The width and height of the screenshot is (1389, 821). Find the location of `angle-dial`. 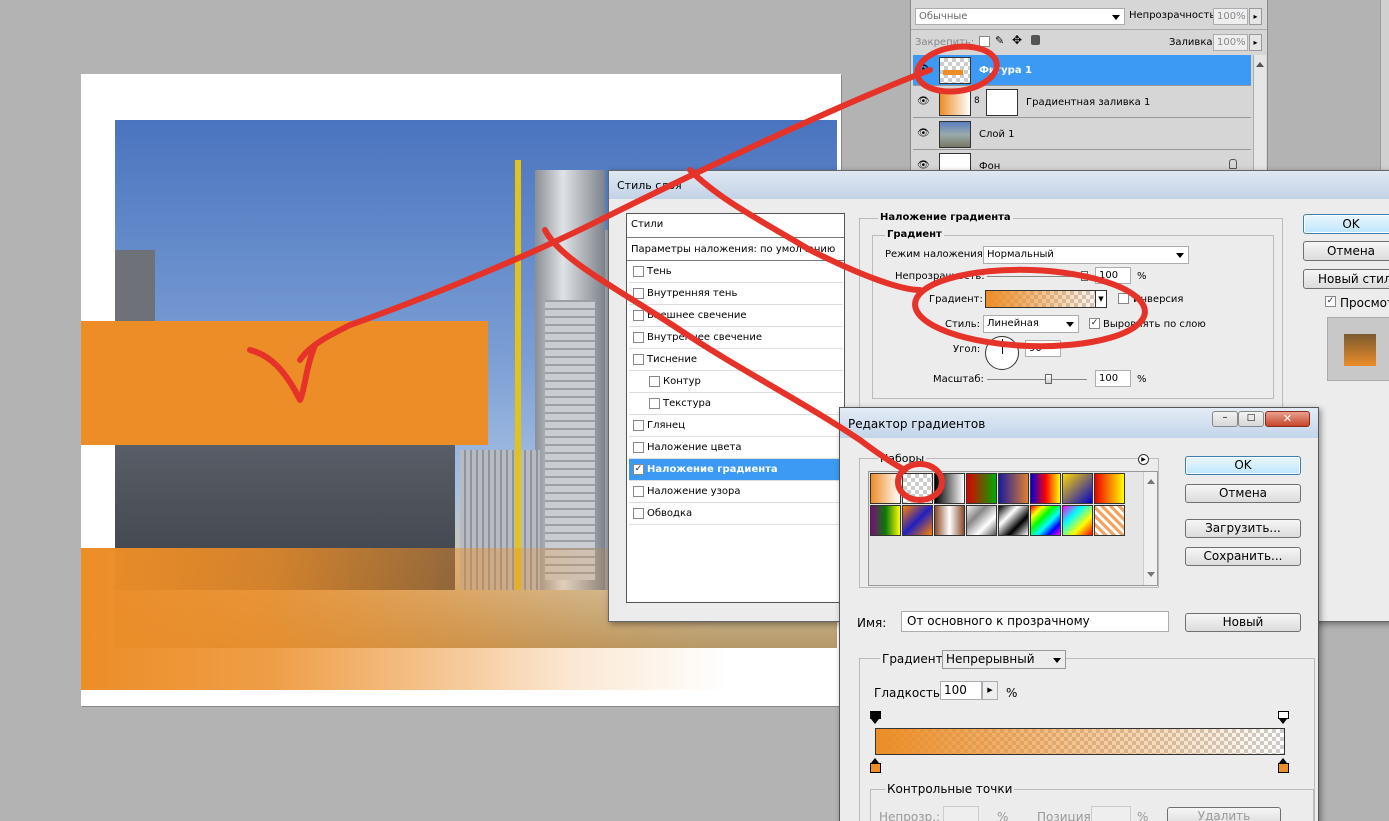

angle-dial is located at coordinates (1002, 353).